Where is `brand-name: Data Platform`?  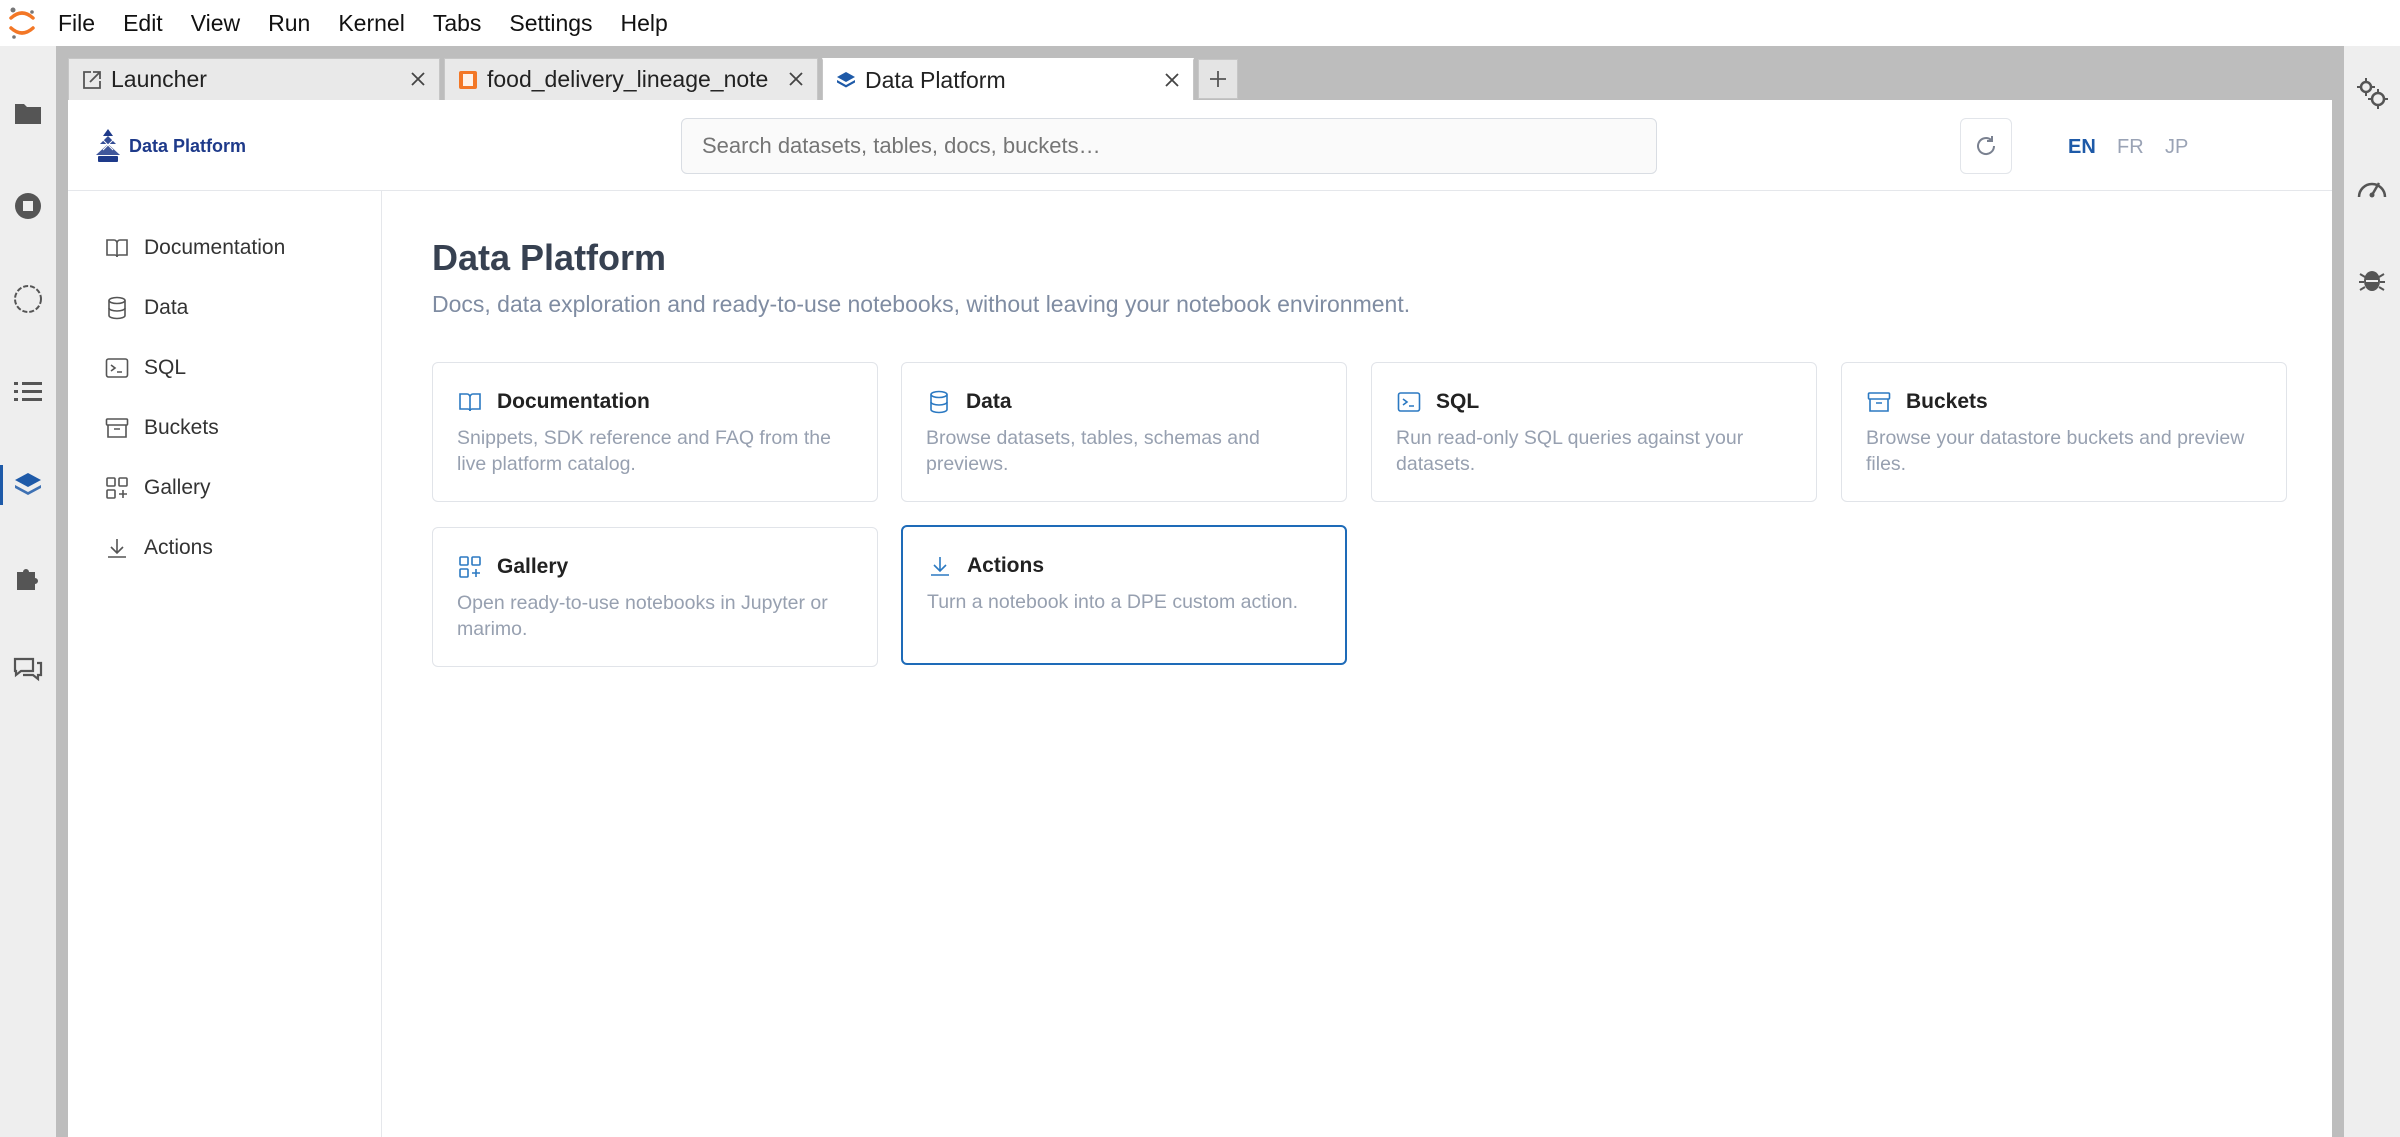
brand-name: Data Platform is located at coordinates (188, 145).